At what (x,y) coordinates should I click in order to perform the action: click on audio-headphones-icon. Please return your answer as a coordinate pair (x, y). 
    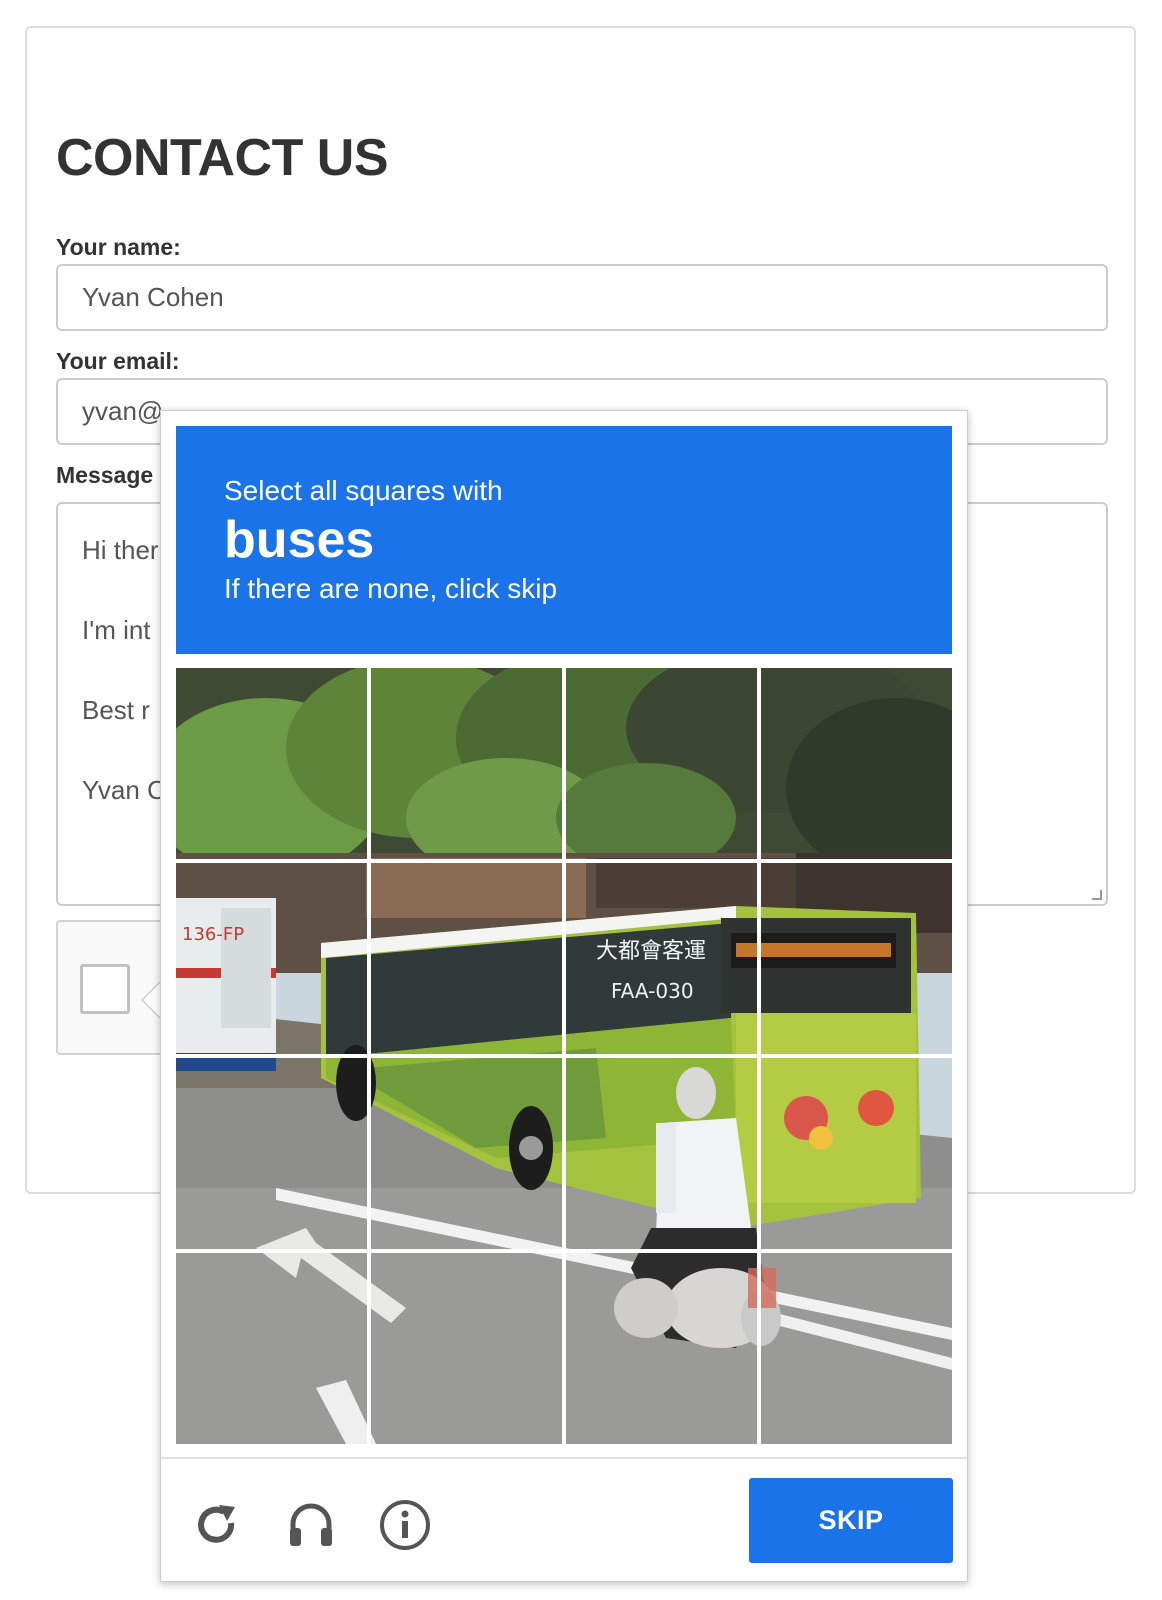
    Looking at the image, I should click on (311, 1525).